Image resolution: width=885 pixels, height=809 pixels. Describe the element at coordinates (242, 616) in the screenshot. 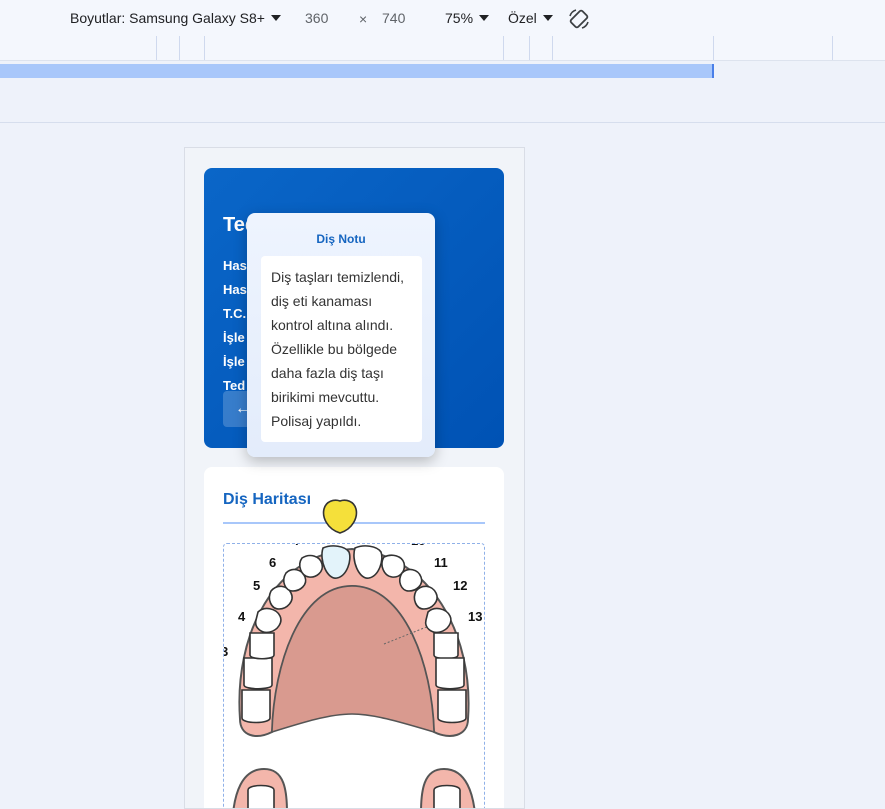

I see `tooth-number: 4` at that location.